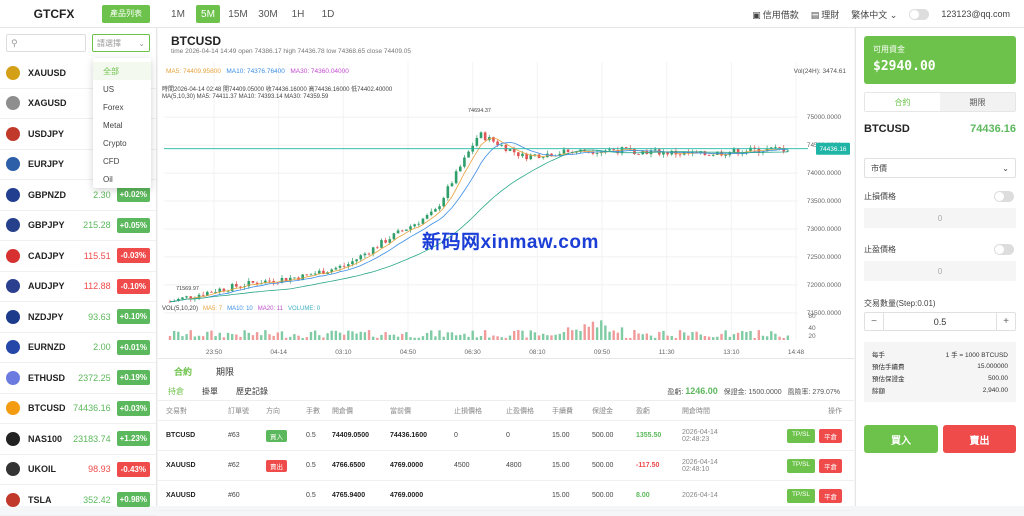  Describe the element at coordinates (122, 89) in the screenshot. I see `dropdown-option-us: US` at that location.